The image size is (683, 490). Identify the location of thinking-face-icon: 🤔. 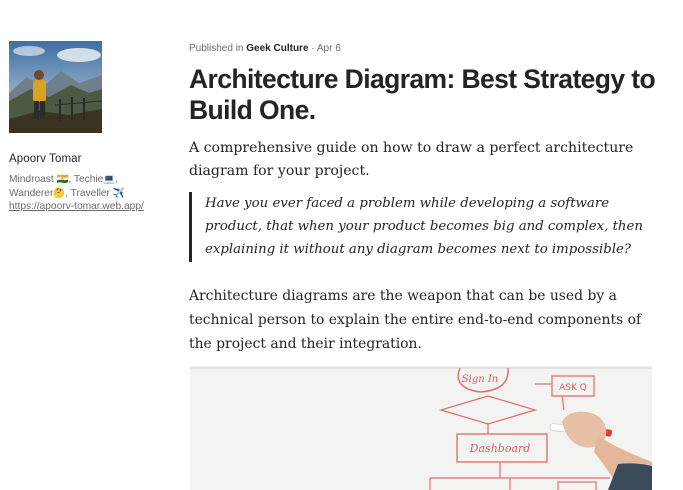
(59, 193).